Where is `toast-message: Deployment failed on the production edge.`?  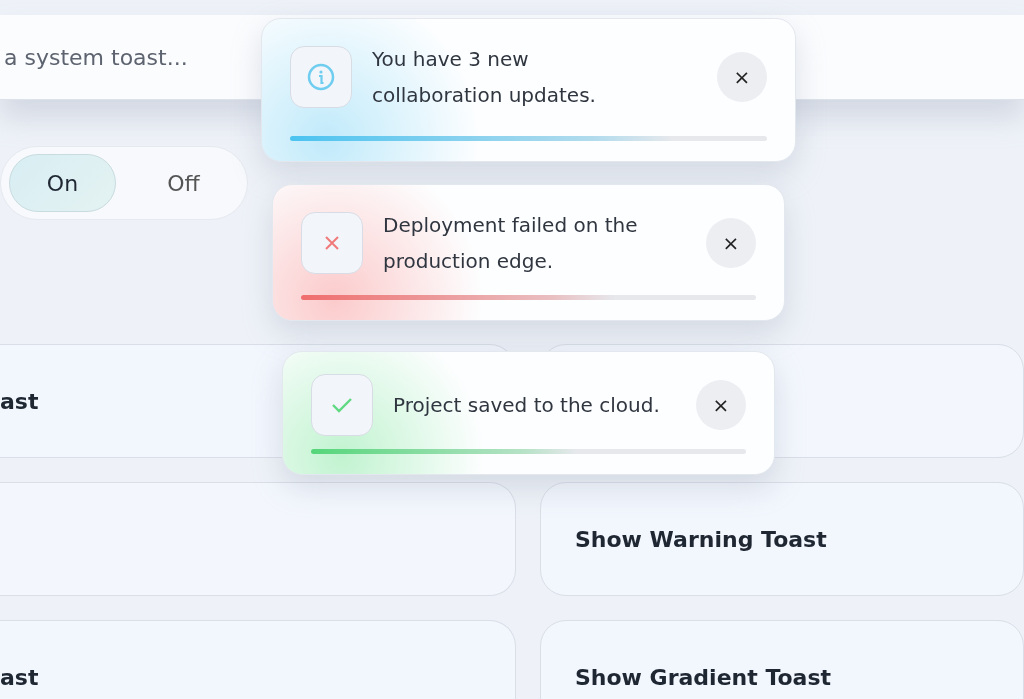 toast-message: Deployment failed on the production edge. is located at coordinates (511, 243).